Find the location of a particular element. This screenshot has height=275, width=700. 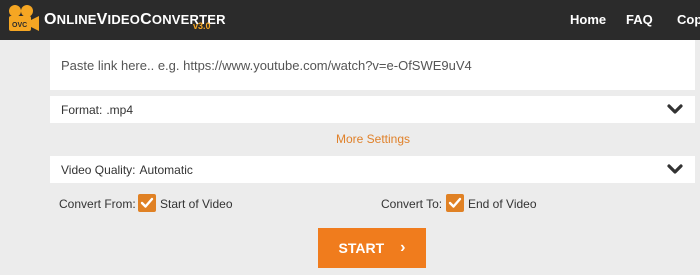

convert-to-option-label: End of Video is located at coordinates (502, 204).